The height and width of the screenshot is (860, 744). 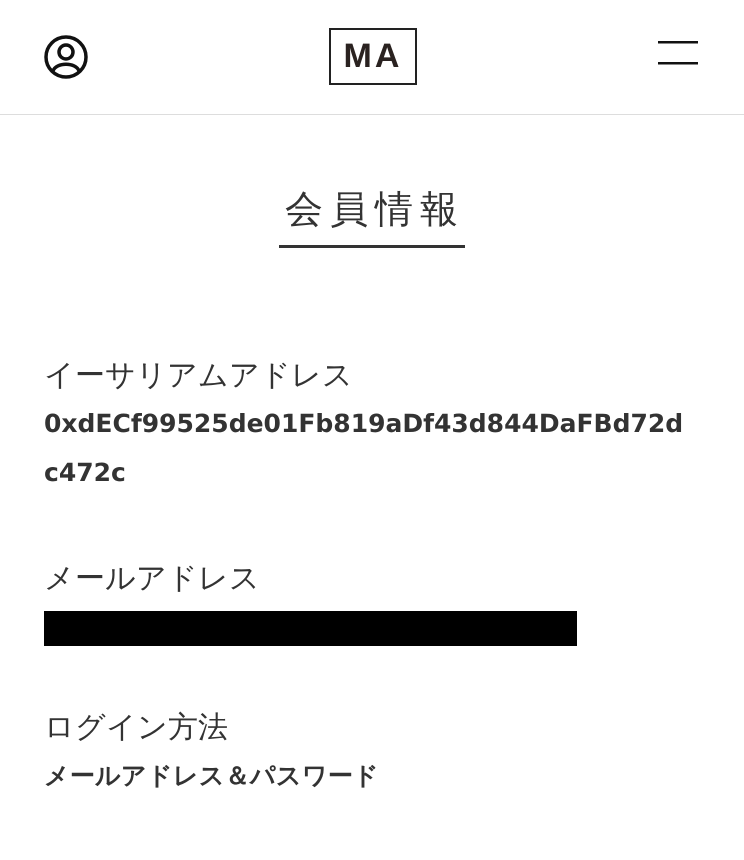 What do you see at coordinates (373, 56) in the screenshot?
I see `logo: MA` at bounding box center [373, 56].